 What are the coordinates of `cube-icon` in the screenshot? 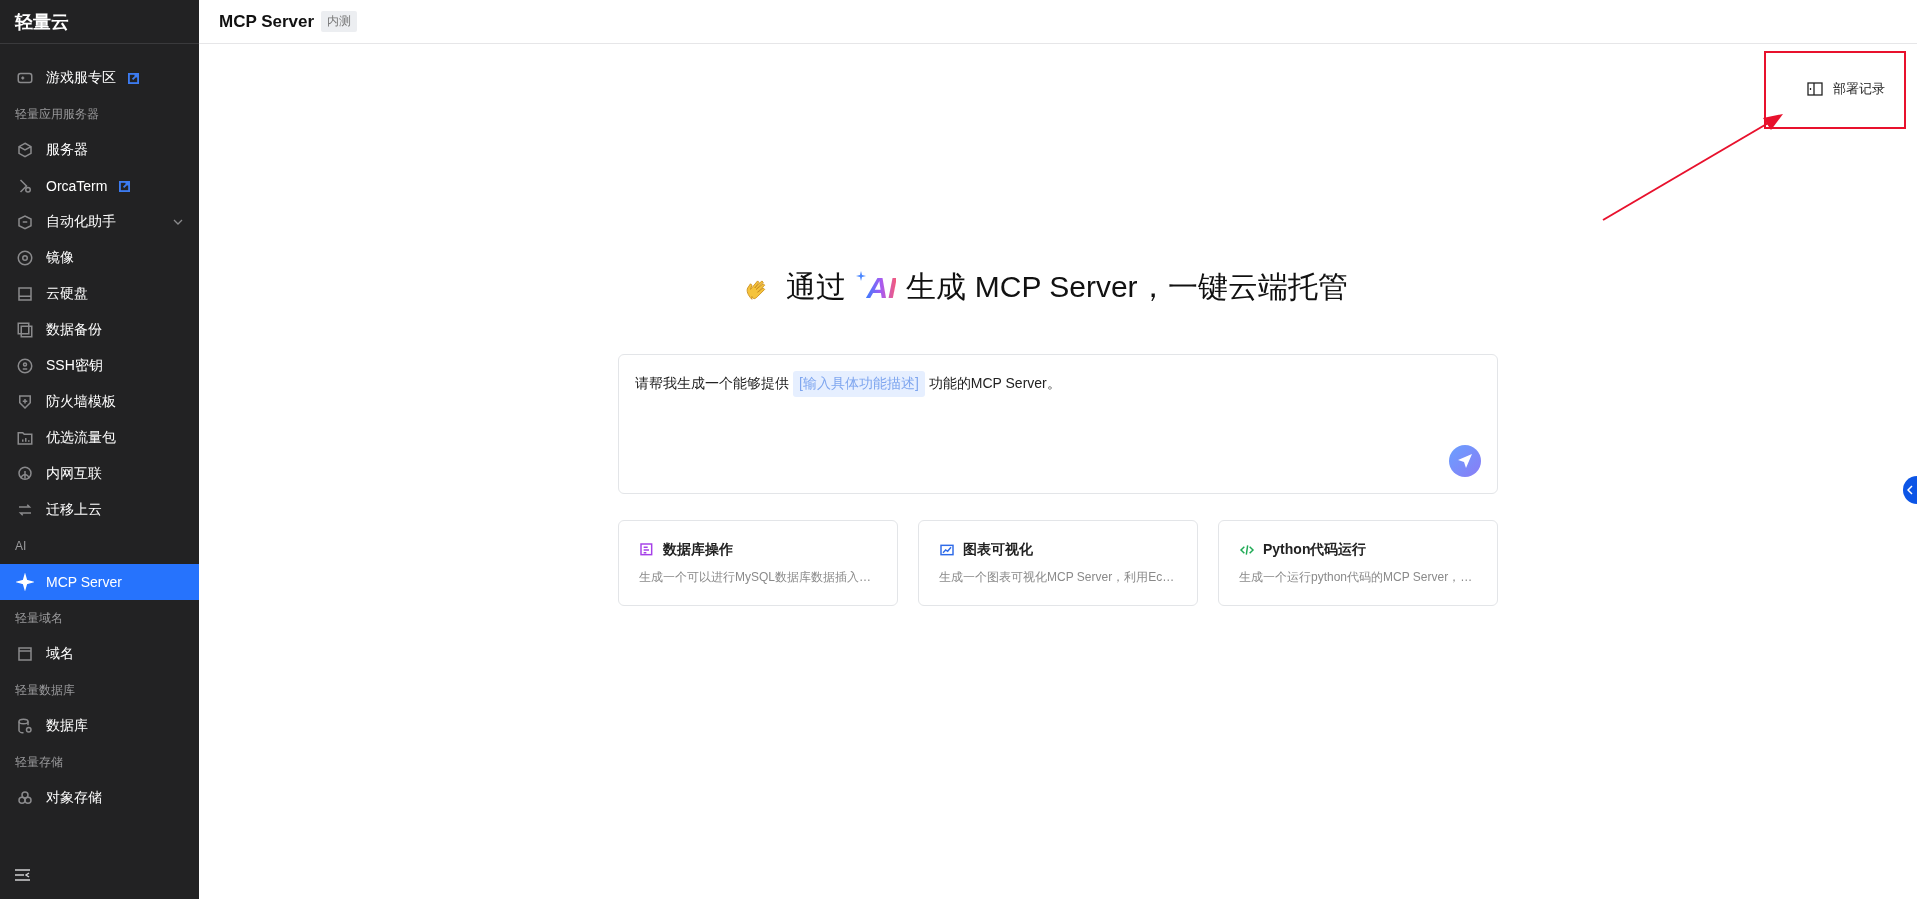 It's located at (25, 150).